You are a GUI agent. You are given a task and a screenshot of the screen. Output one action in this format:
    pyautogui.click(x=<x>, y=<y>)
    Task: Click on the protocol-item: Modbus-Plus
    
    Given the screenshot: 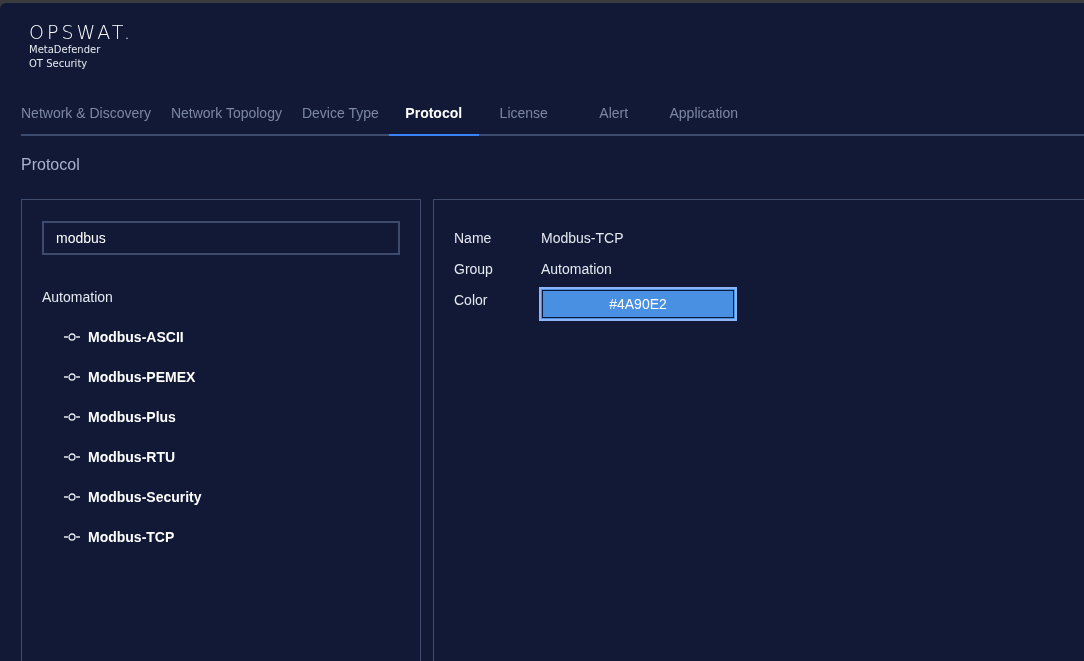 What is the action you would take?
    pyautogui.click(x=132, y=417)
    